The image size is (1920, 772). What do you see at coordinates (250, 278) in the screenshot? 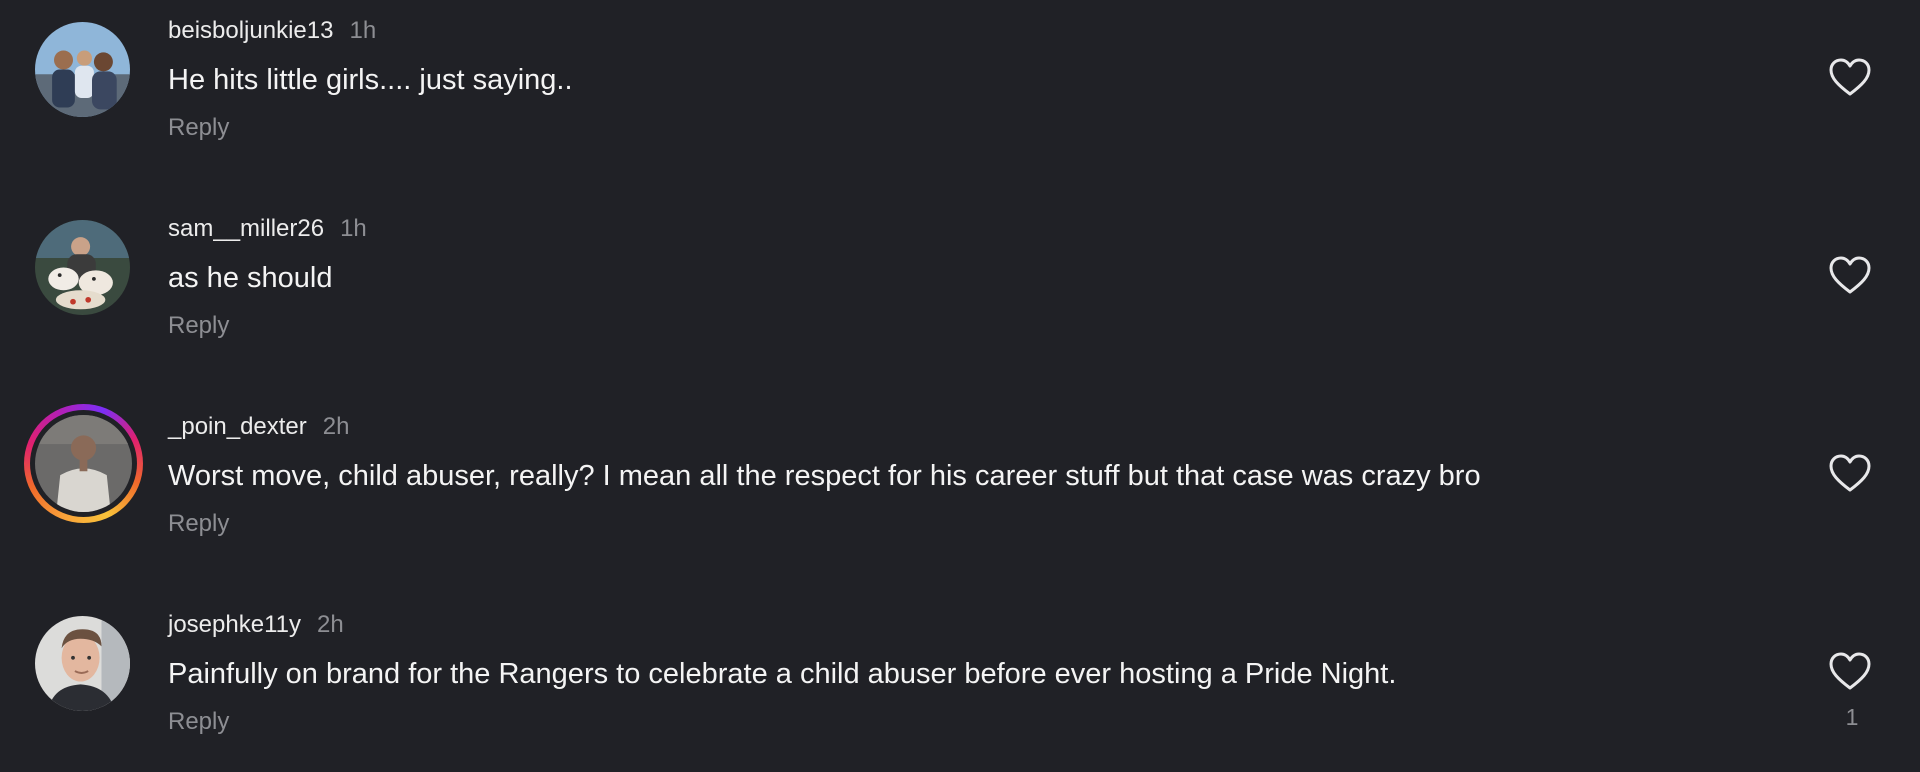
I see `comment-text: as he should` at bounding box center [250, 278].